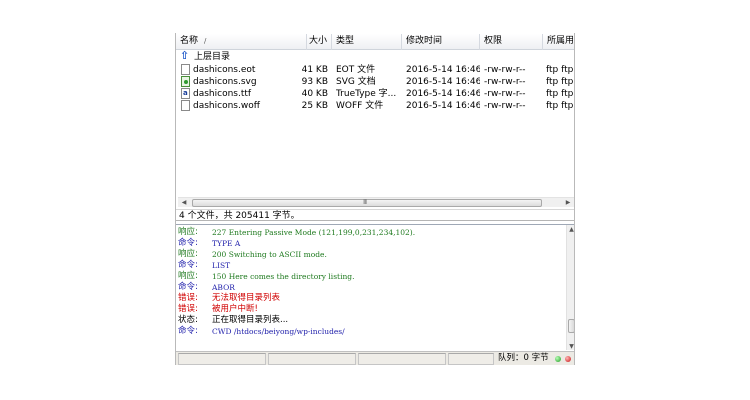 This screenshot has height=400, width=750. Describe the element at coordinates (511, 42) in the screenshot. I see `column-permissions: 权限` at that location.